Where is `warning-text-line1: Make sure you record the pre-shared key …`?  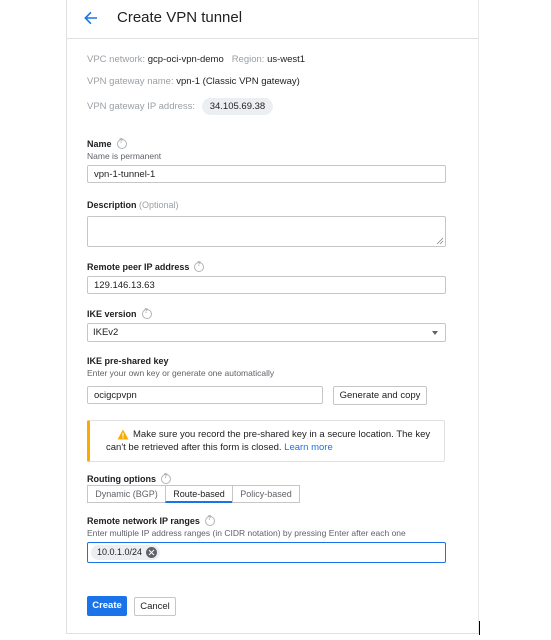 warning-text-line1: Make sure you record the pre-shared key … is located at coordinates (282, 434).